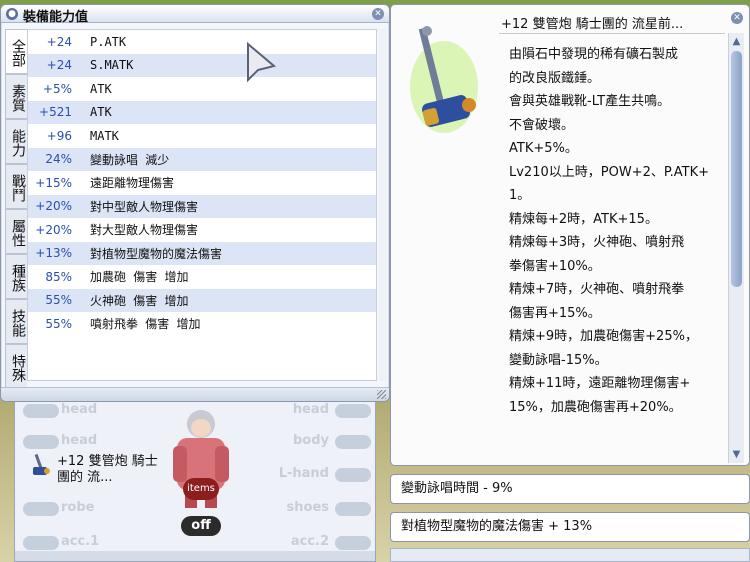 This screenshot has width=750, height=562. Describe the element at coordinates (597, 289) in the screenshot. I see `description-line: 精煉+7時，火神砲、噴射飛拳` at that location.